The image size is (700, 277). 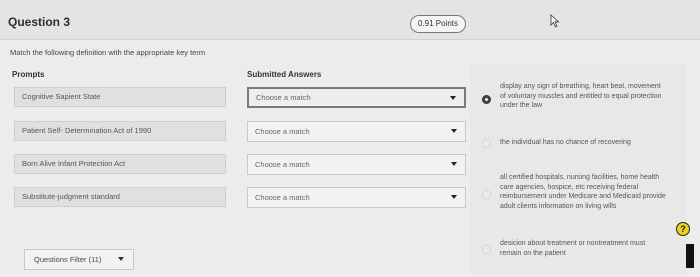 I want to click on questions-filter-button: Questions Filter (11), so click(x=79, y=259).